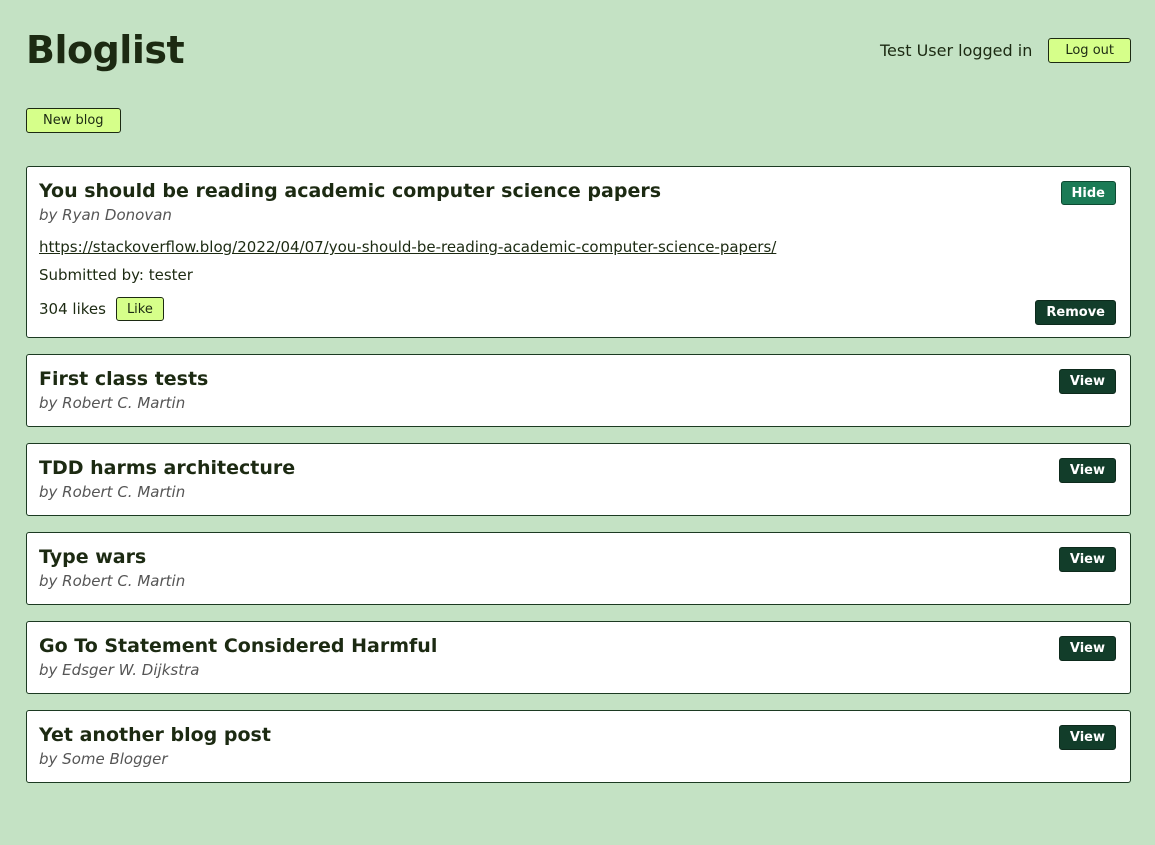 The width and height of the screenshot is (1155, 845). Describe the element at coordinates (73, 120) in the screenshot. I see `new-blog-button: New blog` at that location.